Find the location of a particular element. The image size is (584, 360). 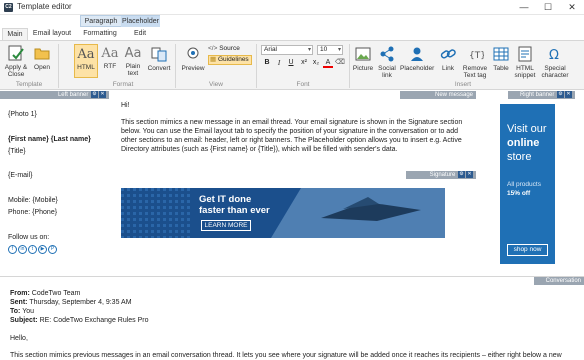

preview-button: Preview is located at coordinates (193, 58).